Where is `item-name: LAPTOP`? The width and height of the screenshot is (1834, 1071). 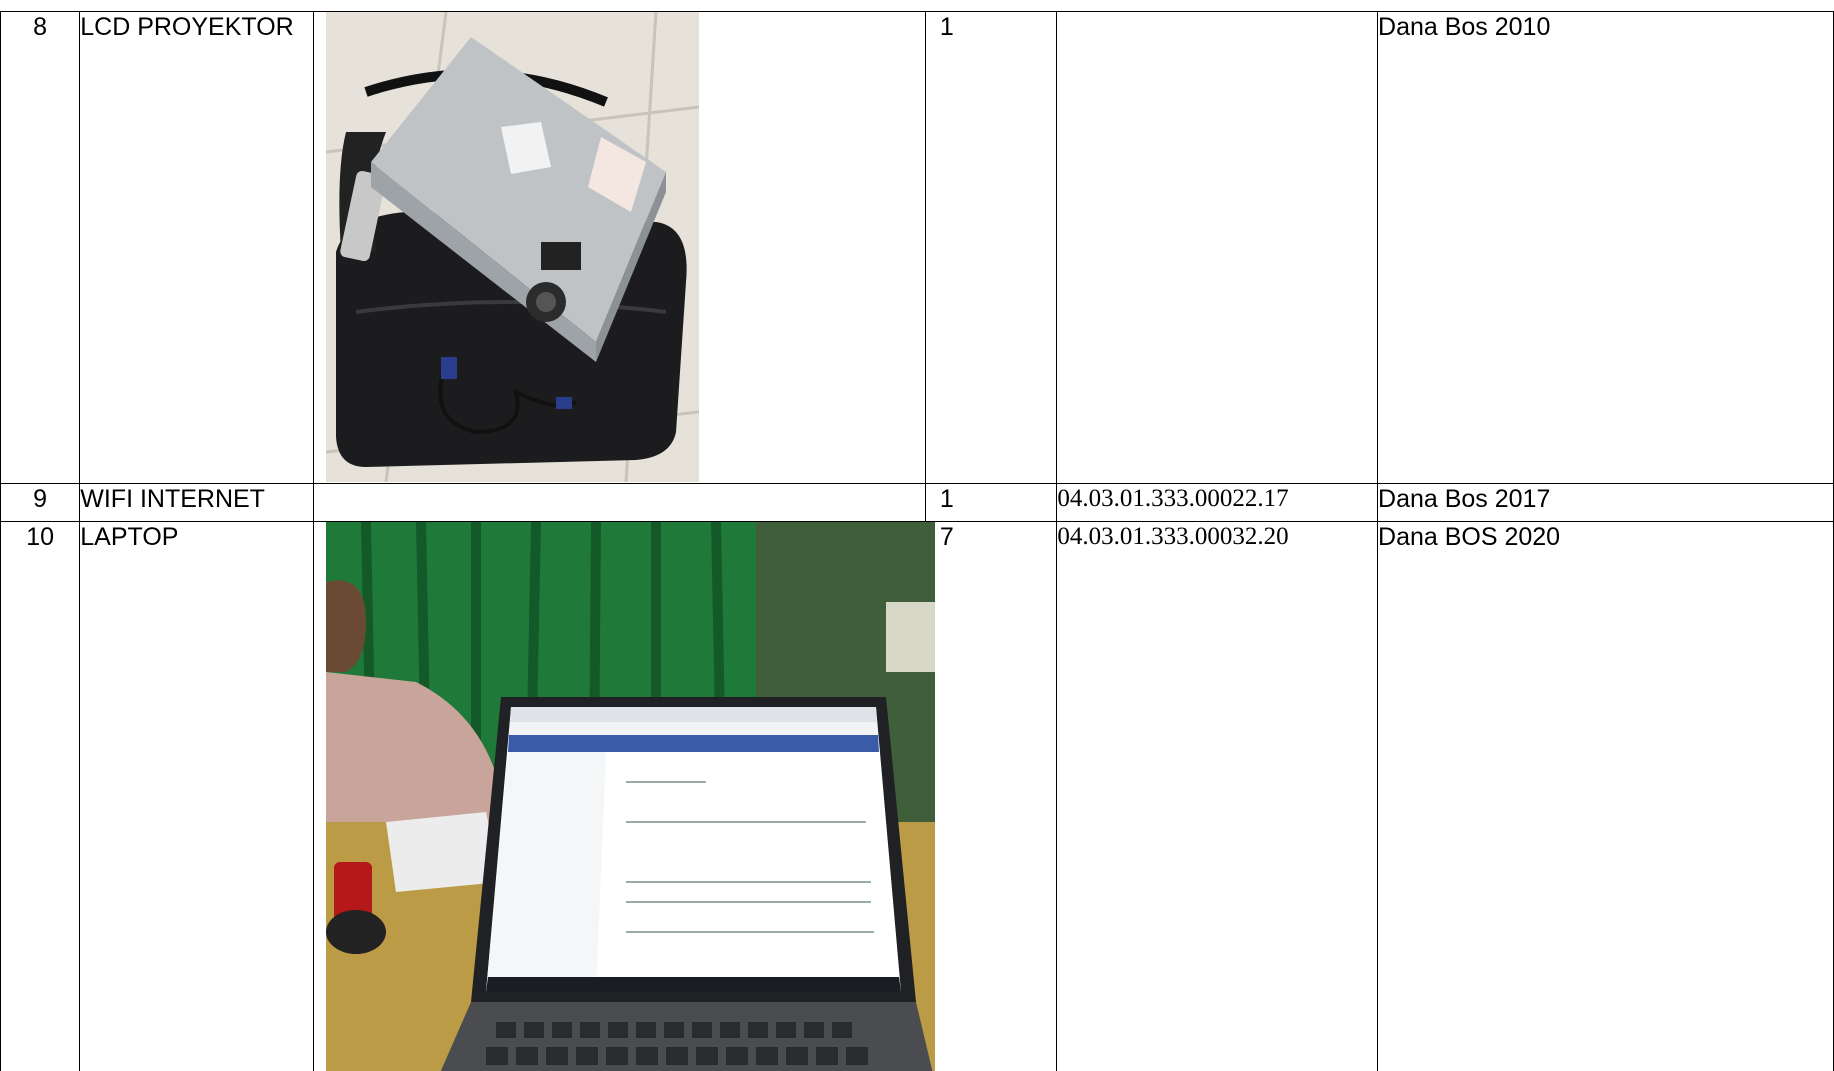 item-name: LAPTOP is located at coordinates (196, 796).